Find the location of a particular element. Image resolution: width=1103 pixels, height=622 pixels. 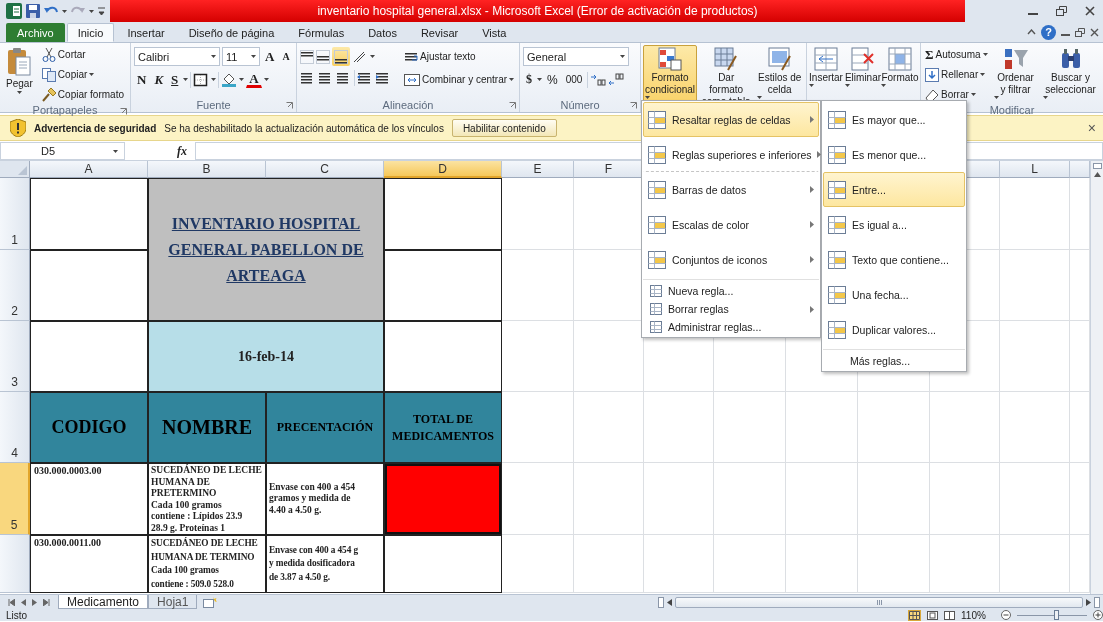

column-heading: NOMBRE is located at coordinates (207, 427).